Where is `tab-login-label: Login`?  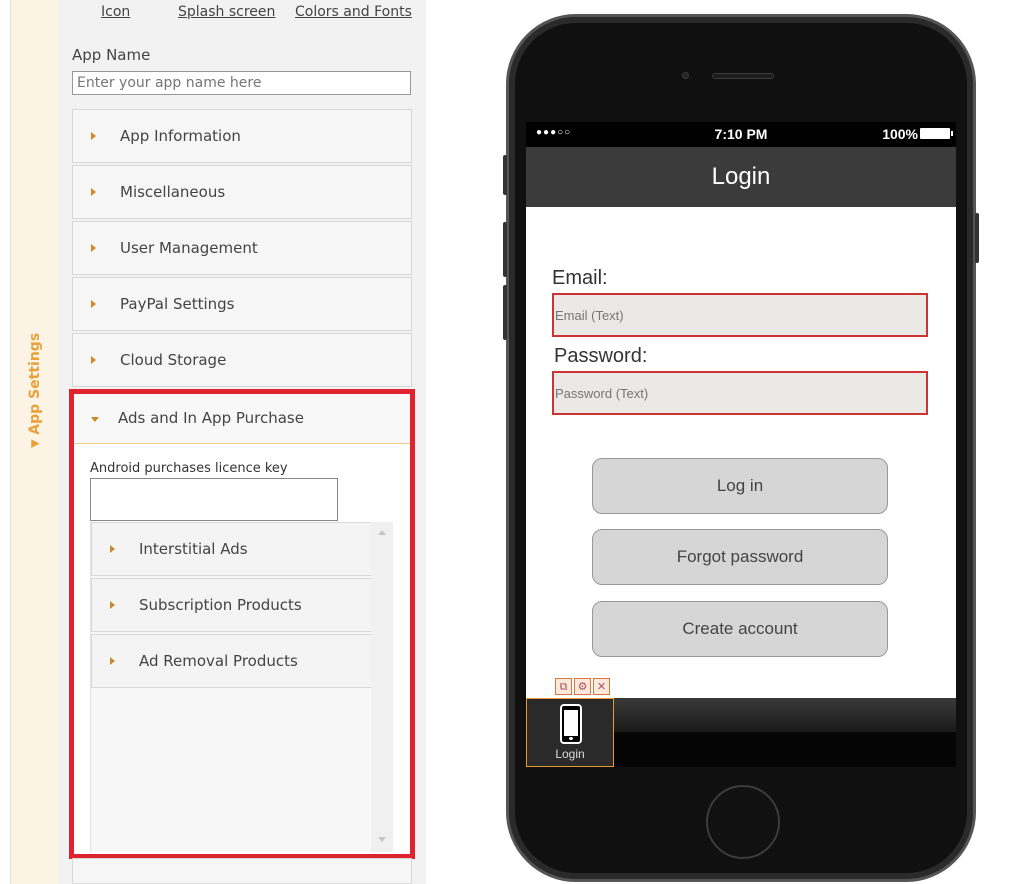
tab-login-label: Login is located at coordinates (570, 754).